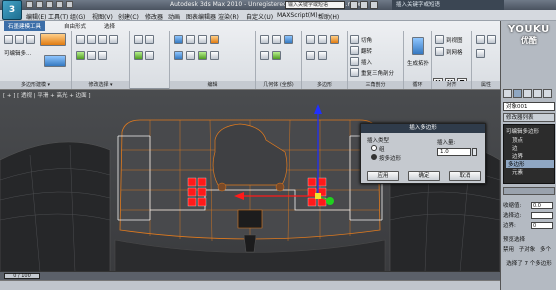 This screenshot has width=556, height=290. What do you see at coordinates (491, 39) in the screenshot?
I see `smooth-icon` at bounding box center [491, 39].